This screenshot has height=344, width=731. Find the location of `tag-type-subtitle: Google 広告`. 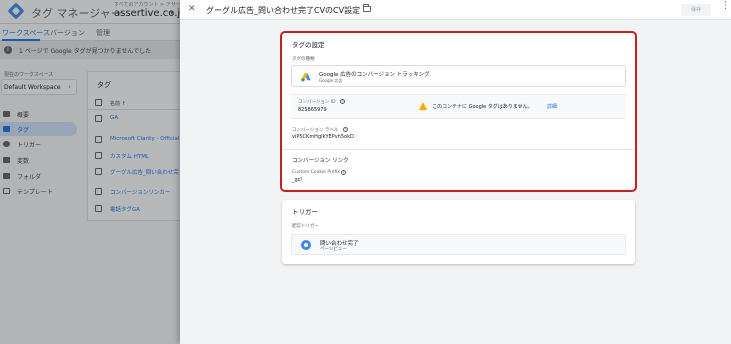

tag-type-subtitle: Google 広告 is located at coordinates (331, 80).